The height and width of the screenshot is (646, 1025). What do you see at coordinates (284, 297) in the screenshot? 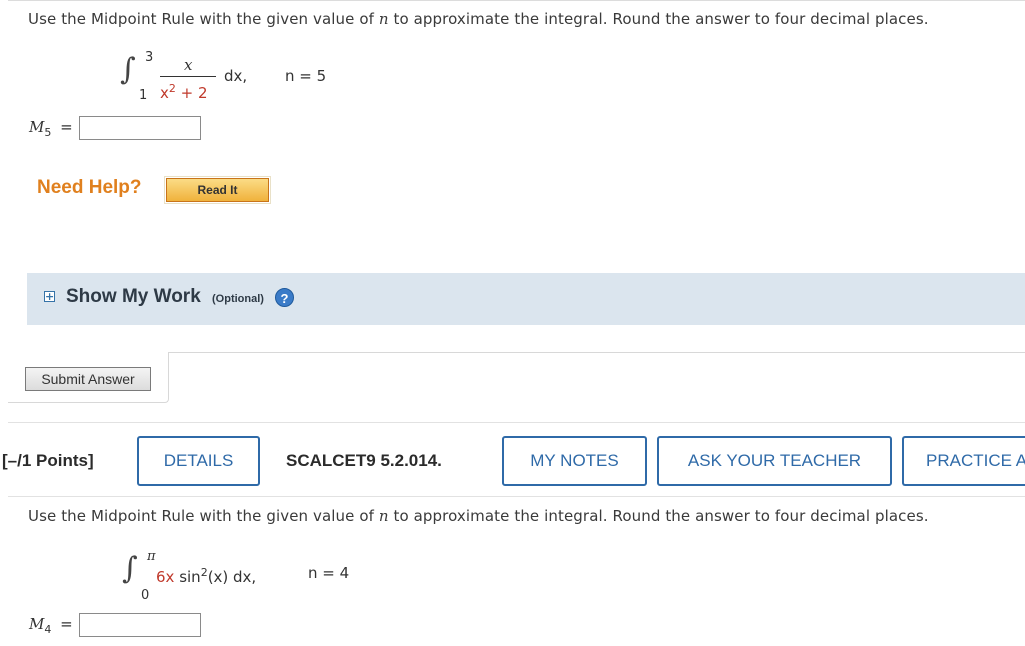
I see `help-question-icon: ?` at bounding box center [284, 297].